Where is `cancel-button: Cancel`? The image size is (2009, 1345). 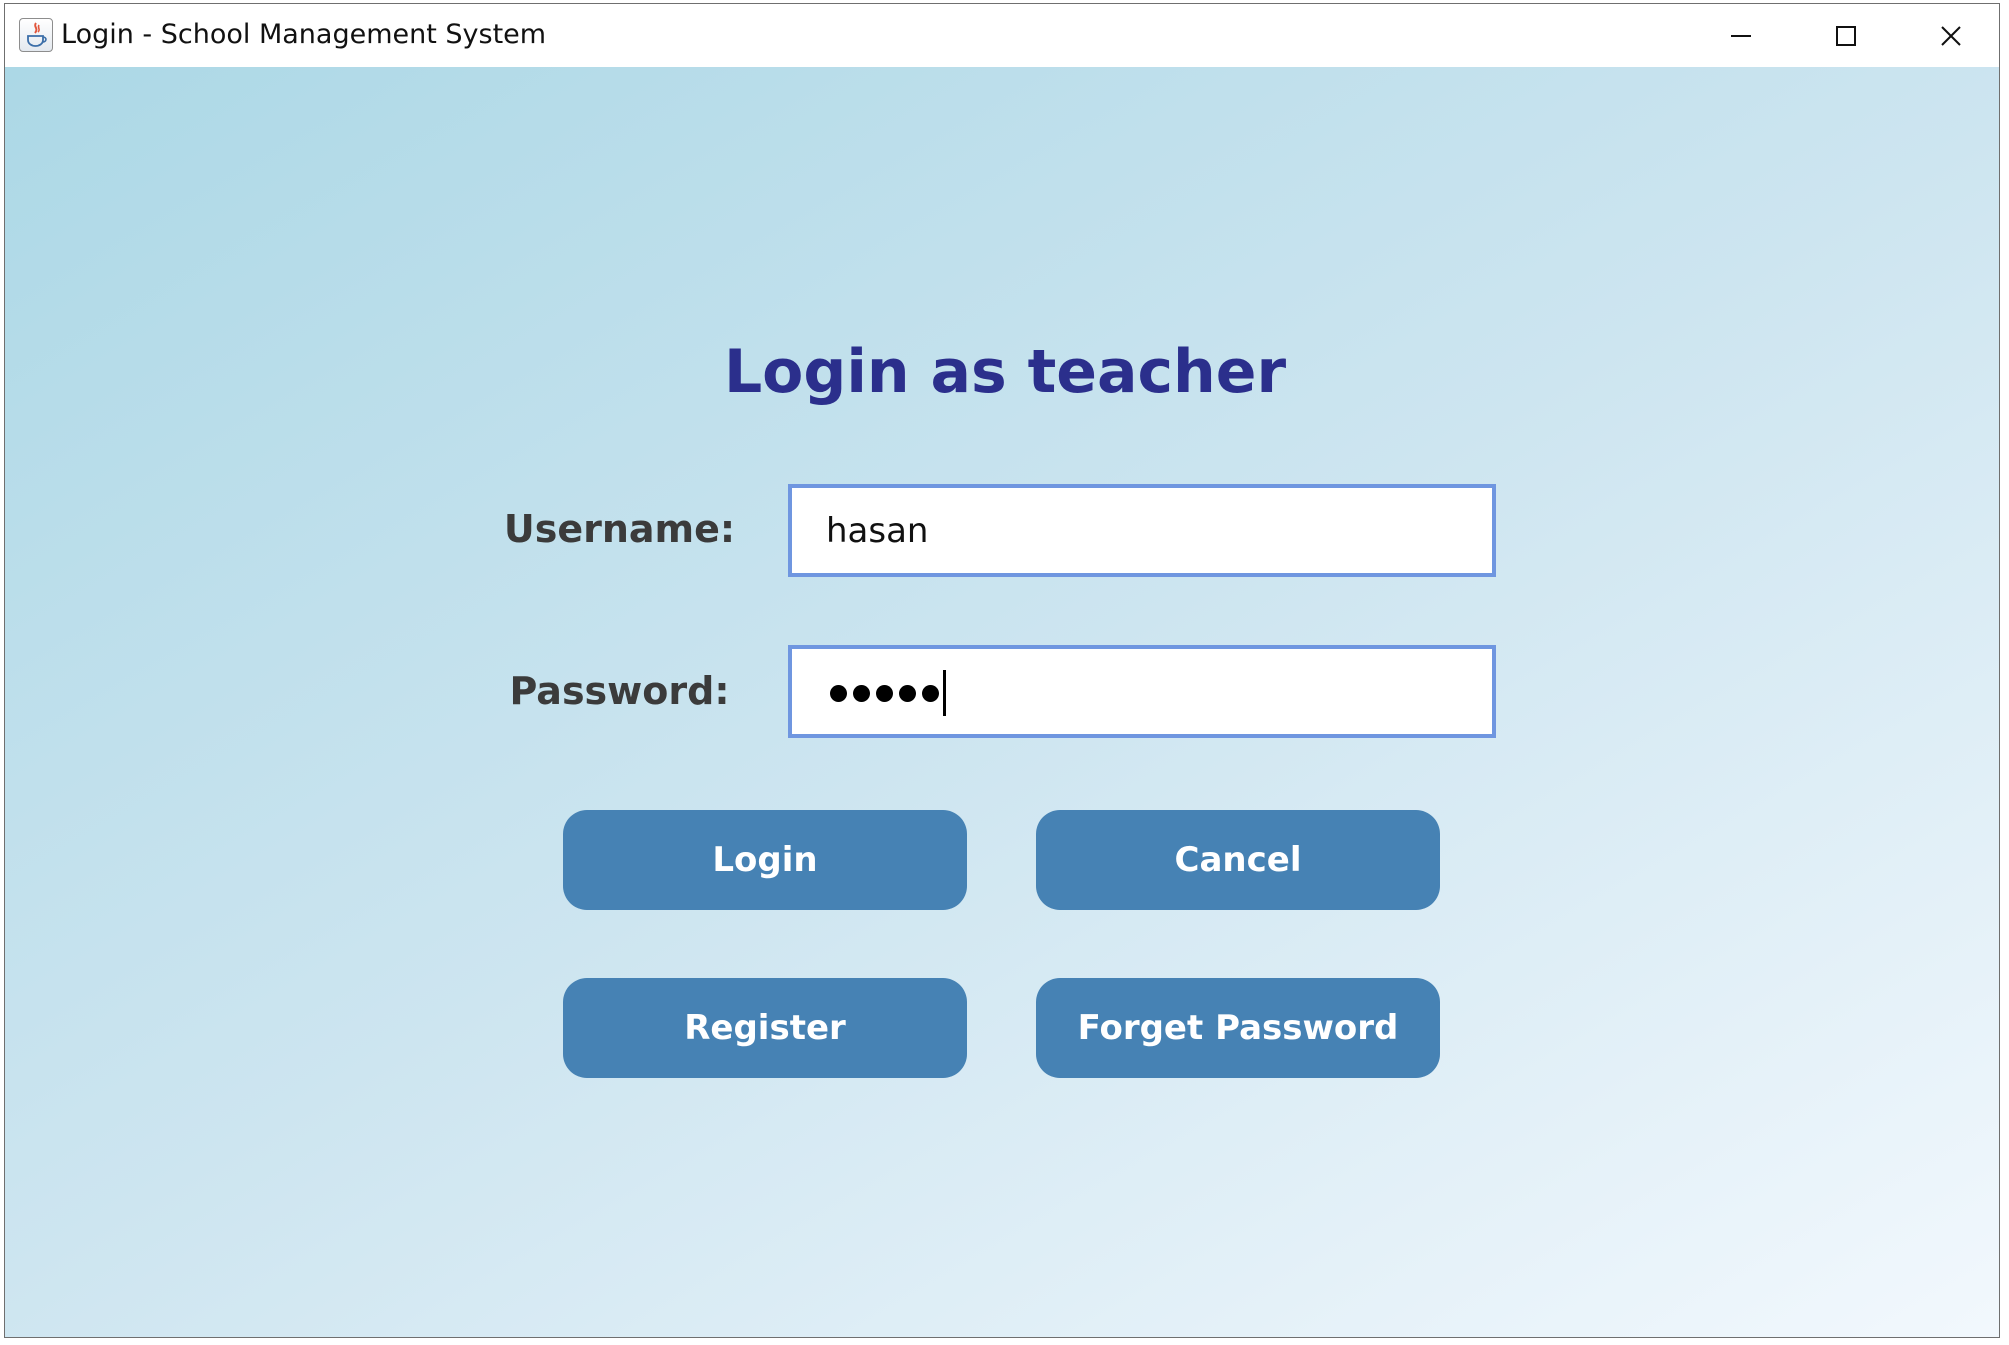
cancel-button: Cancel is located at coordinates (1238, 860).